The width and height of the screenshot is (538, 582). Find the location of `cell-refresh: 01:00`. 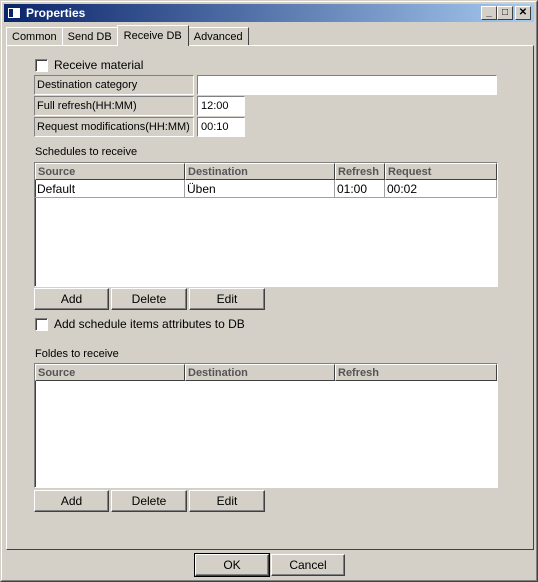

cell-refresh: 01:00 is located at coordinates (360, 189).